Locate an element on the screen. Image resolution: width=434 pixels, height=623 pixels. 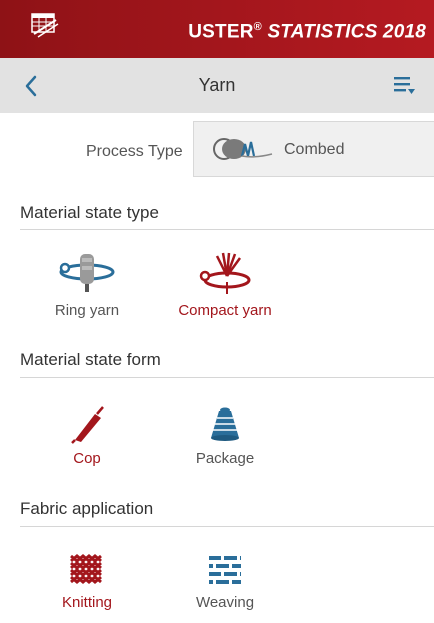
option-label: Ring yarn is located at coordinates (87, 310).